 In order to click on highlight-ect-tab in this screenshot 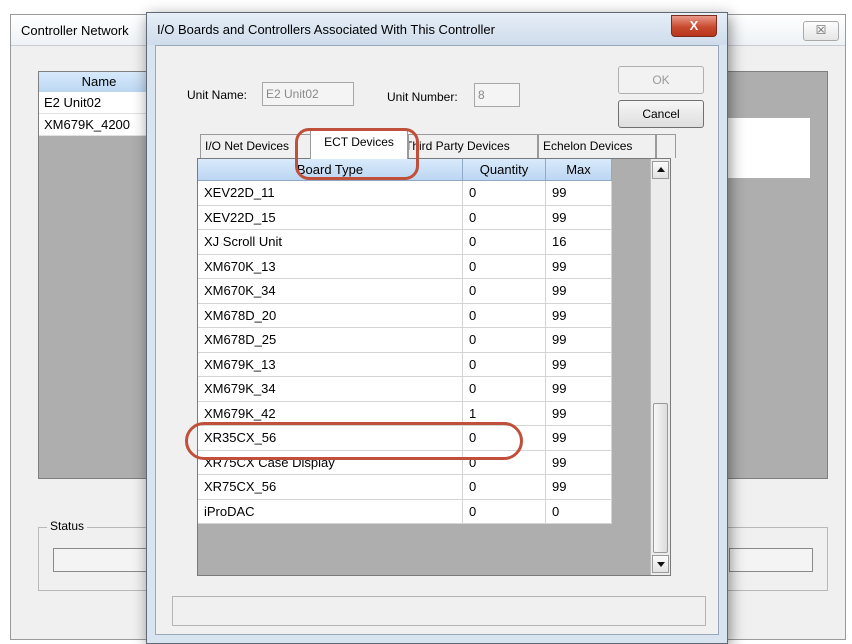, I will do `click(357, 154)`.